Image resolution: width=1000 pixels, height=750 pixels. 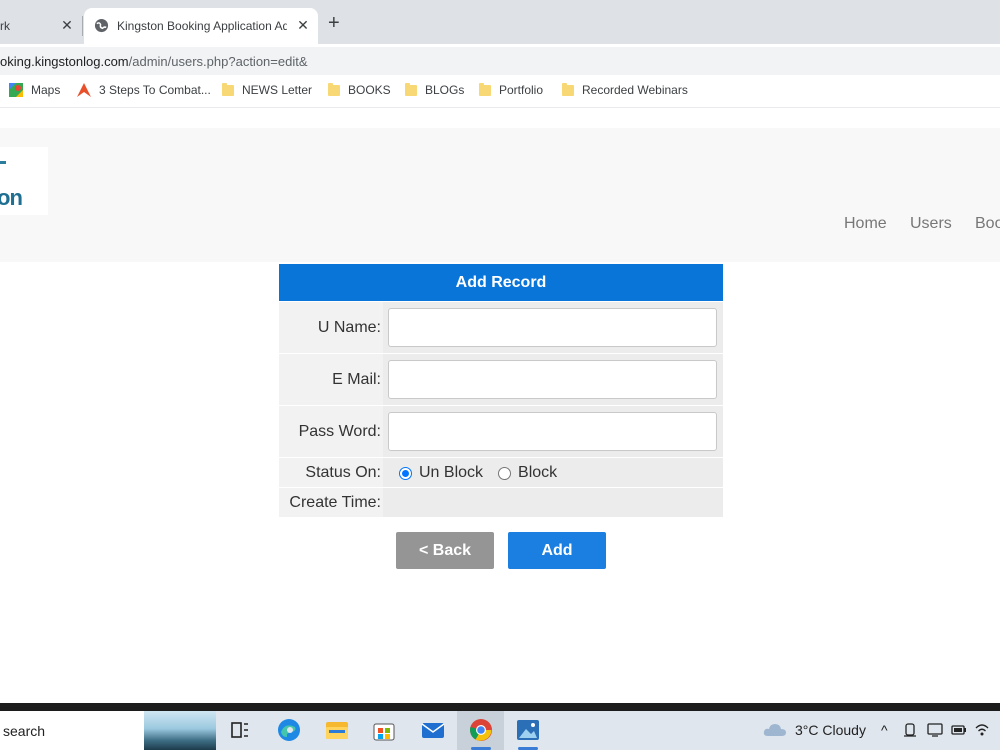 I want to click on bookmark-label: Portfolio, so click(x=521, y=90).